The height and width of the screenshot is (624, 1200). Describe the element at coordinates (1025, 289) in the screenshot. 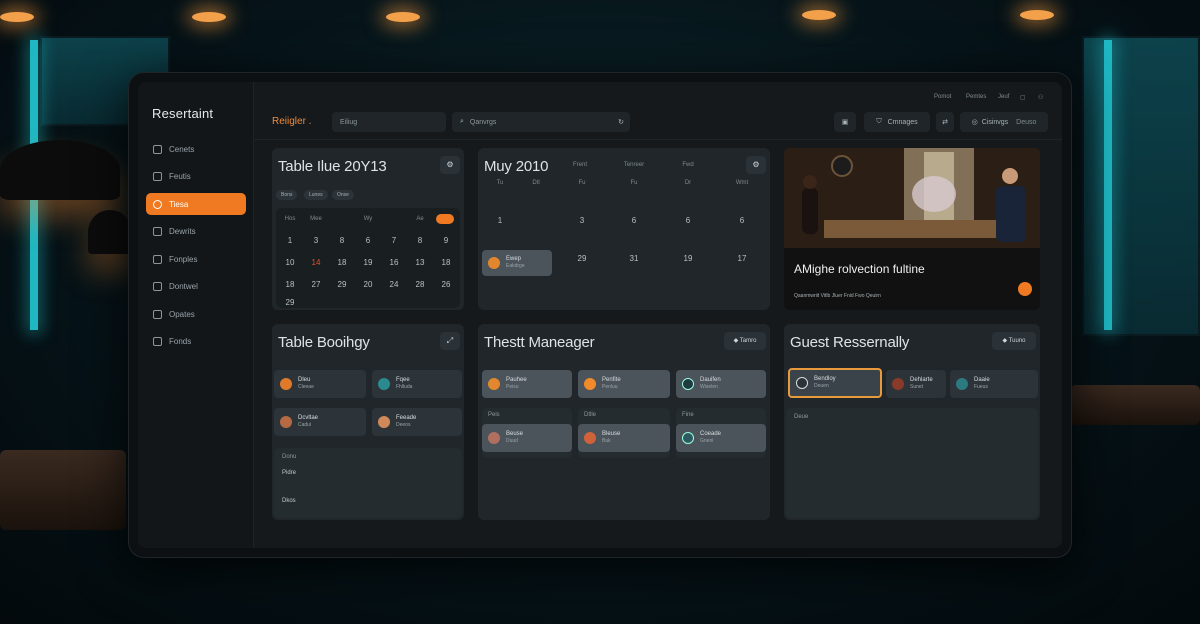

I see `play-icon` at that location.